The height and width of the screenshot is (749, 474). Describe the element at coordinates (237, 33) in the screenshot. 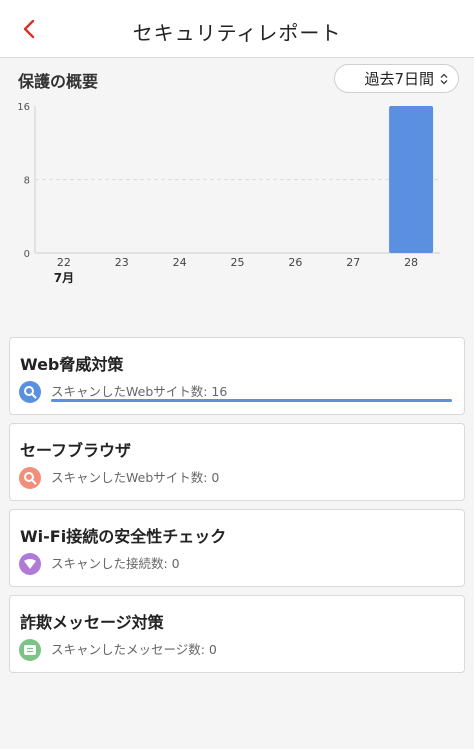

I see `page-title: セキュリティレポート` at that location.